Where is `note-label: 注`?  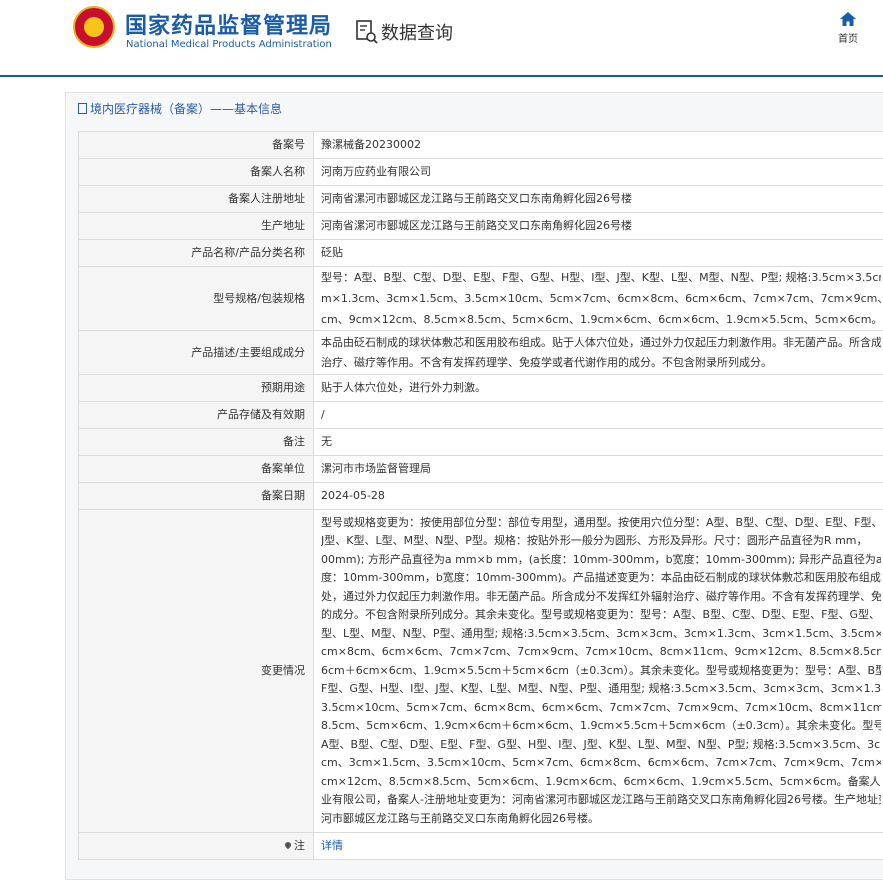 note-label: 注 is located at coordinates (196, 846).